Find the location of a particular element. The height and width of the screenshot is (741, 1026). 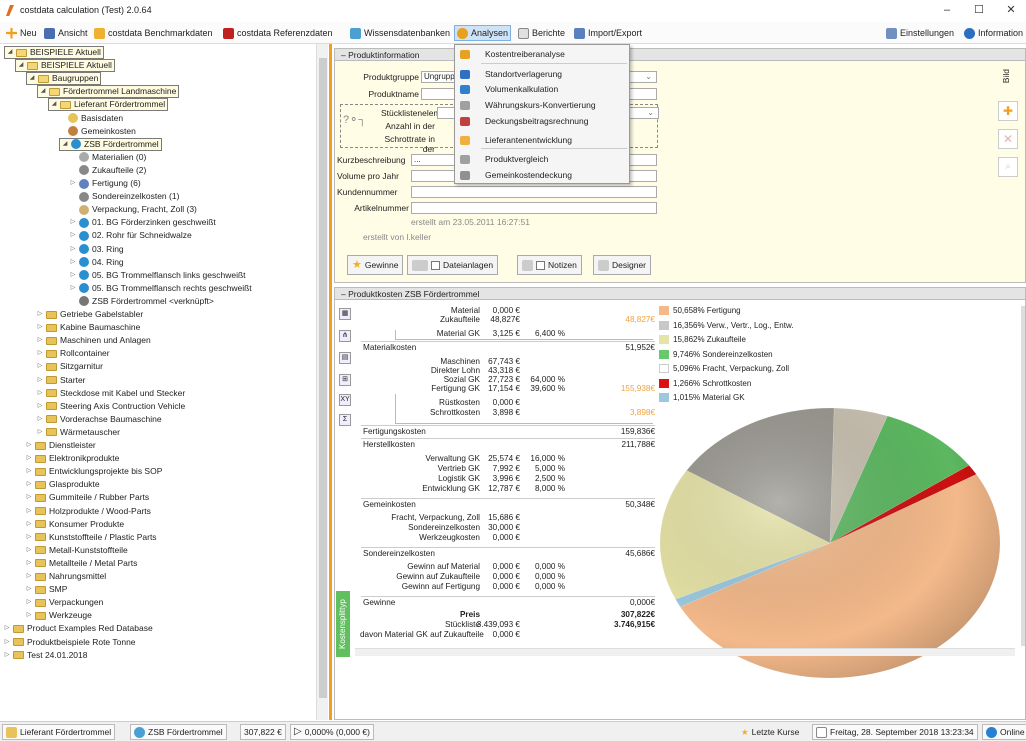

status-supplier: Lieferant Fördertrommel is located at coordinates (59, 732).